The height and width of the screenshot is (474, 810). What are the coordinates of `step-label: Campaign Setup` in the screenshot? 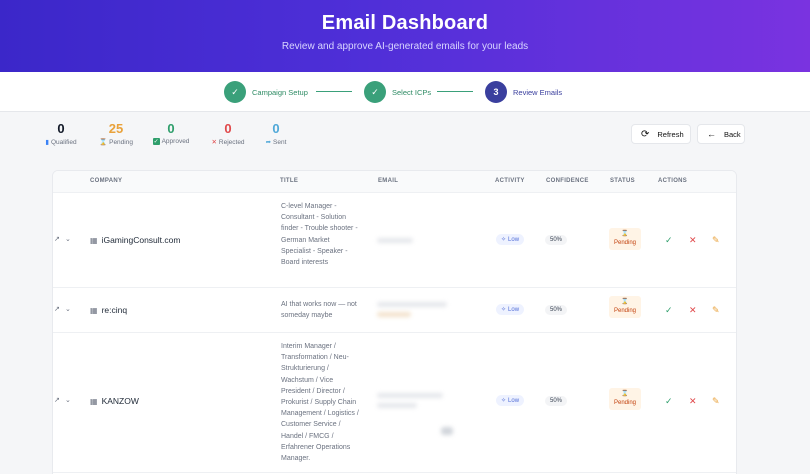 It's located at (280, 92).